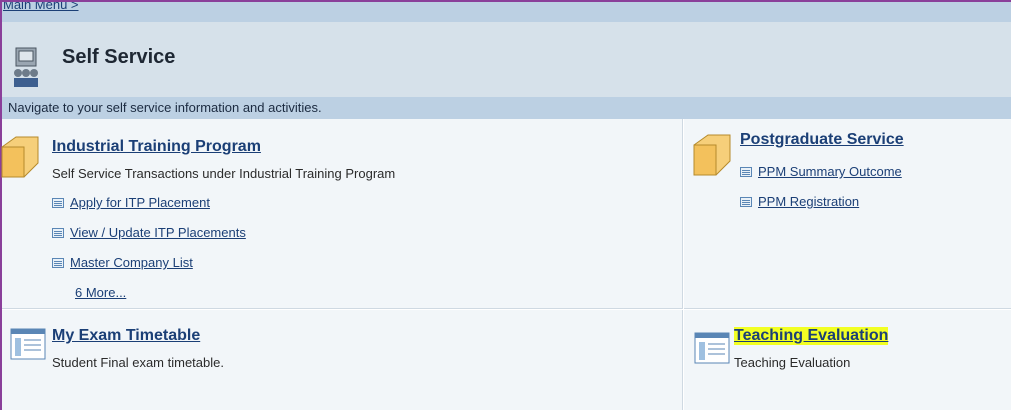  What do you see at coordinates (119, 57) in the screenshot?
I see `page-title: Self Service` at bounding box center [119, 57].